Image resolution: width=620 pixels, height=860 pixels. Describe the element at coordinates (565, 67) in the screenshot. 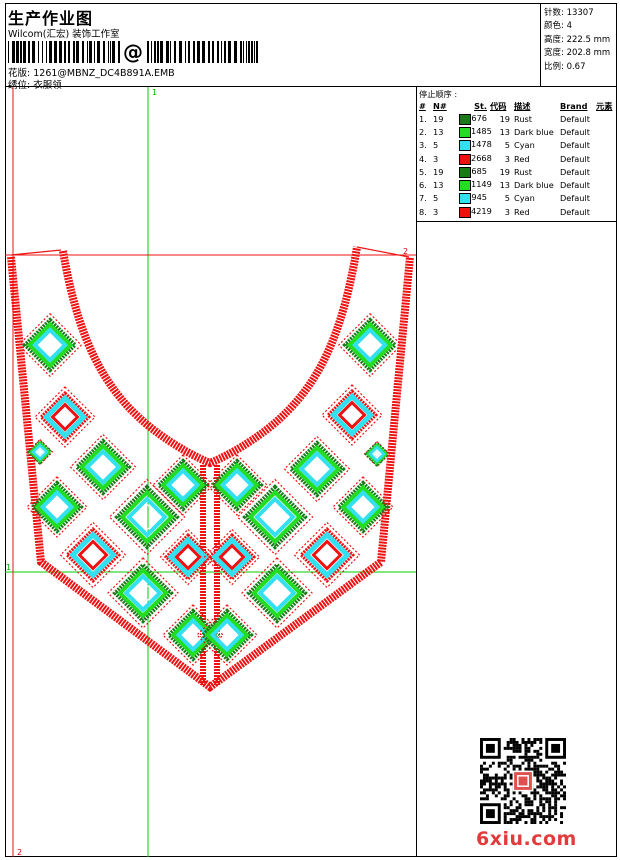

I see `stat-scale: 比例: 0.67` at that location.